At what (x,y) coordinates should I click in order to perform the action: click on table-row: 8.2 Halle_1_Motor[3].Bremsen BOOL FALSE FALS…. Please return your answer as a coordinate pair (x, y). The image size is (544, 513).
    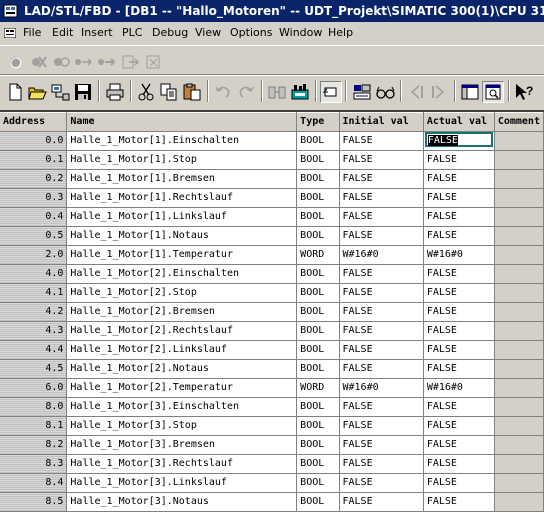
    Looking at the image, I should click on (272, 445).